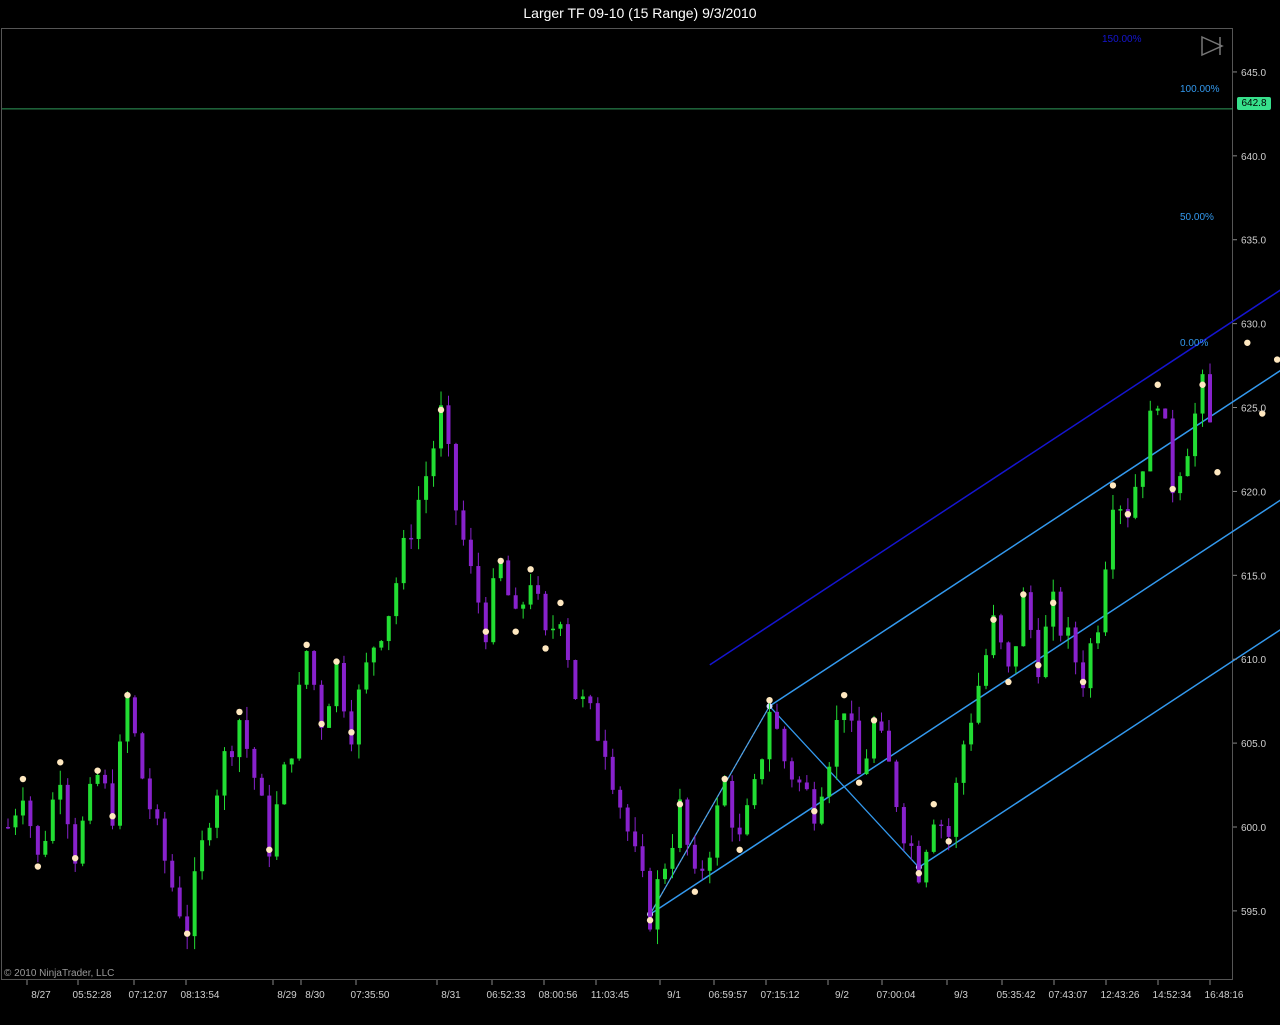  Describe the element at coordinates (59, 973) in the screenshot. I see `copyright-label: © 2010 NinjaTrader, LLC` at that location.